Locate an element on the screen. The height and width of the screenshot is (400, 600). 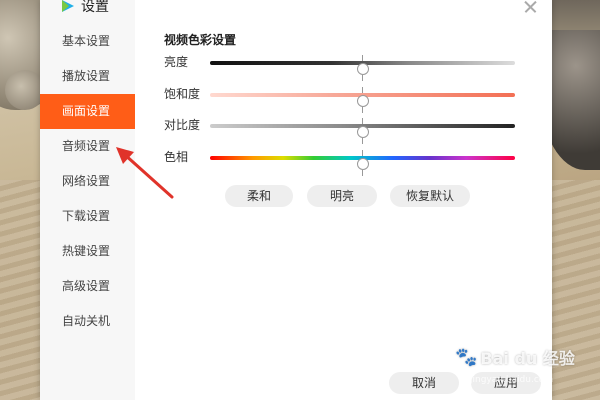
sidebar-item-playback: 播放设置 is located at coordinates (87, 76).